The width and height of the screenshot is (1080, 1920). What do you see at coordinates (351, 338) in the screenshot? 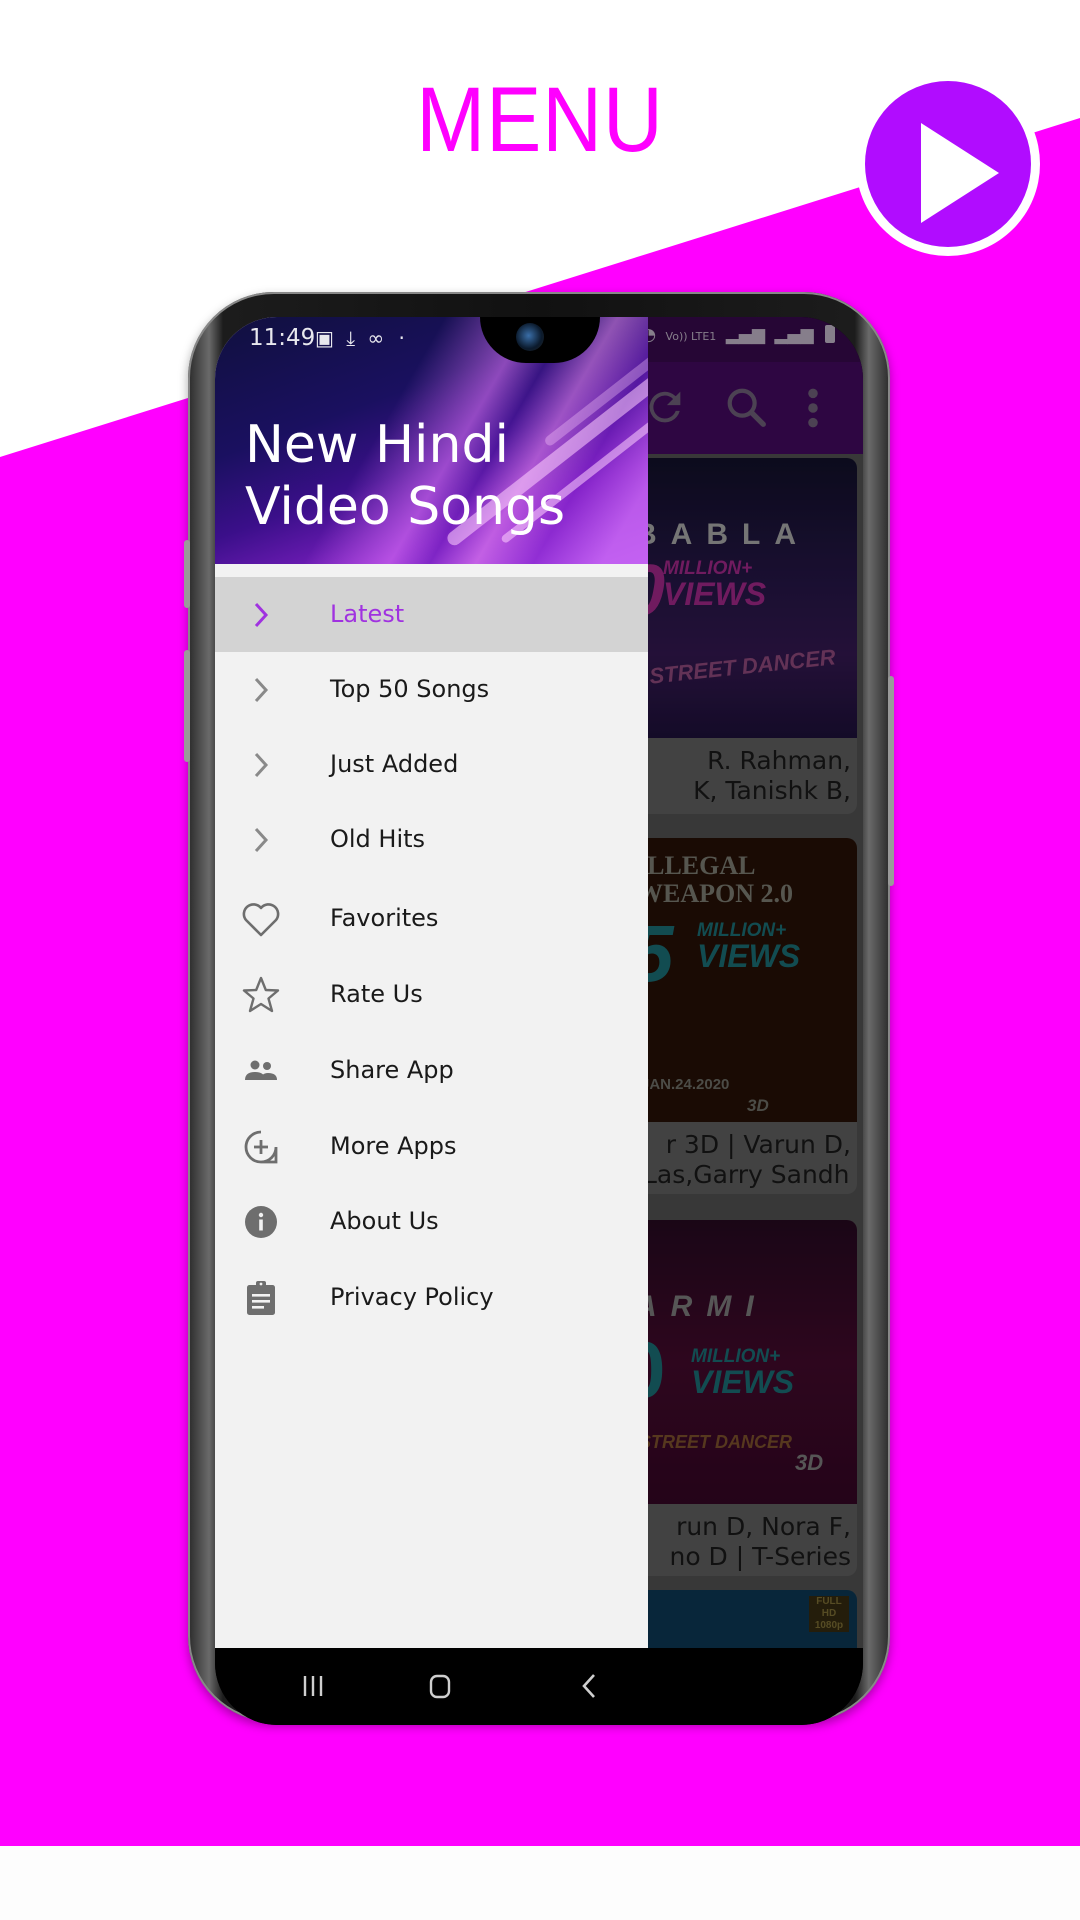
I see `download-icon: ⤓` at bounding box center [351, 338].